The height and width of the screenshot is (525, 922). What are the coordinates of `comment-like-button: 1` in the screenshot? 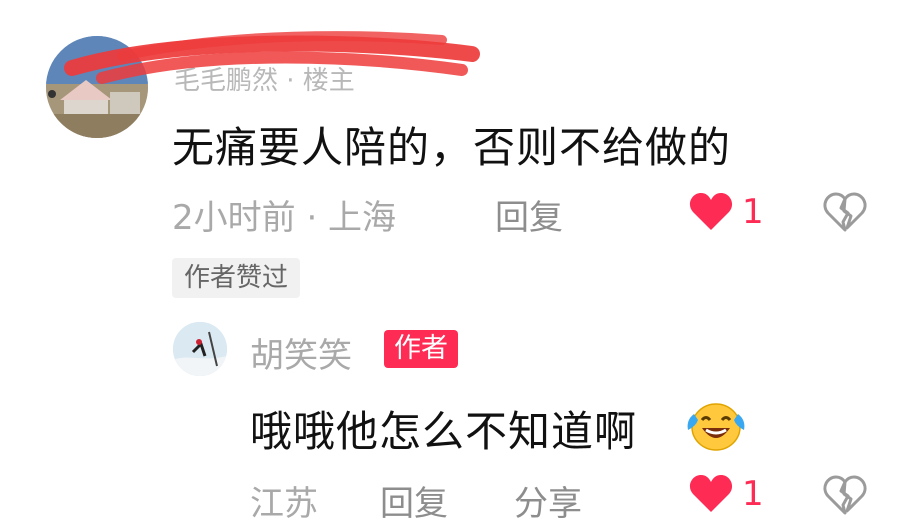 It's located at (726, 212).